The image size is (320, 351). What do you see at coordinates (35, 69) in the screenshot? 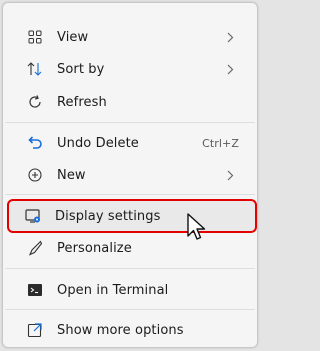
I see `sort-icon` at bounding box center [35, 69].